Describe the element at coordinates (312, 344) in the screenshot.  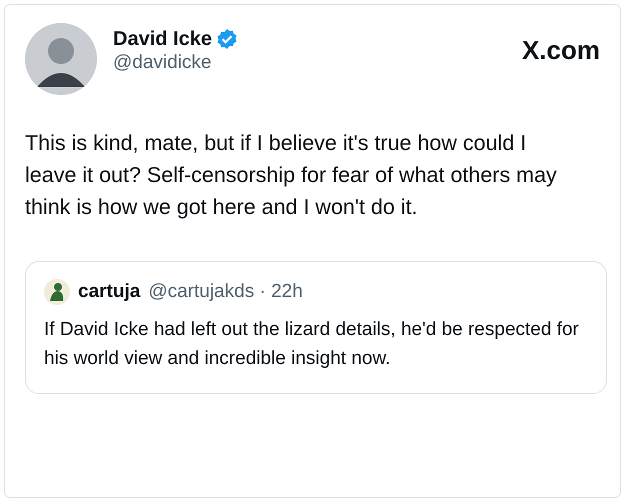
I see `quoted-post-text: If David Icke had left out the lizard details, he'd be respected for his world view and incredible insight now.` at that location.